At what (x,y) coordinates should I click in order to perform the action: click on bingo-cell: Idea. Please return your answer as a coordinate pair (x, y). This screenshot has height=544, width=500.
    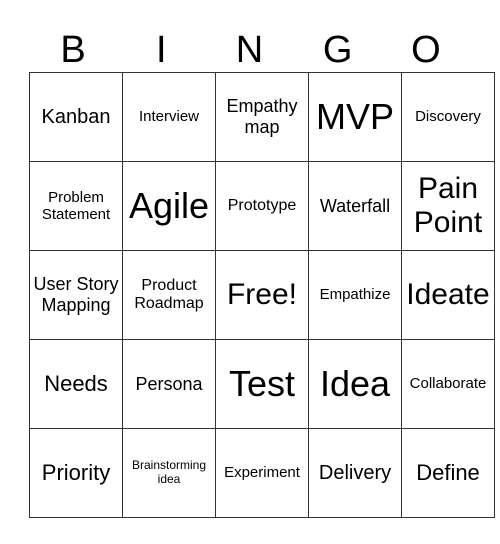
    Looking at the image, I should click on (355, 384).